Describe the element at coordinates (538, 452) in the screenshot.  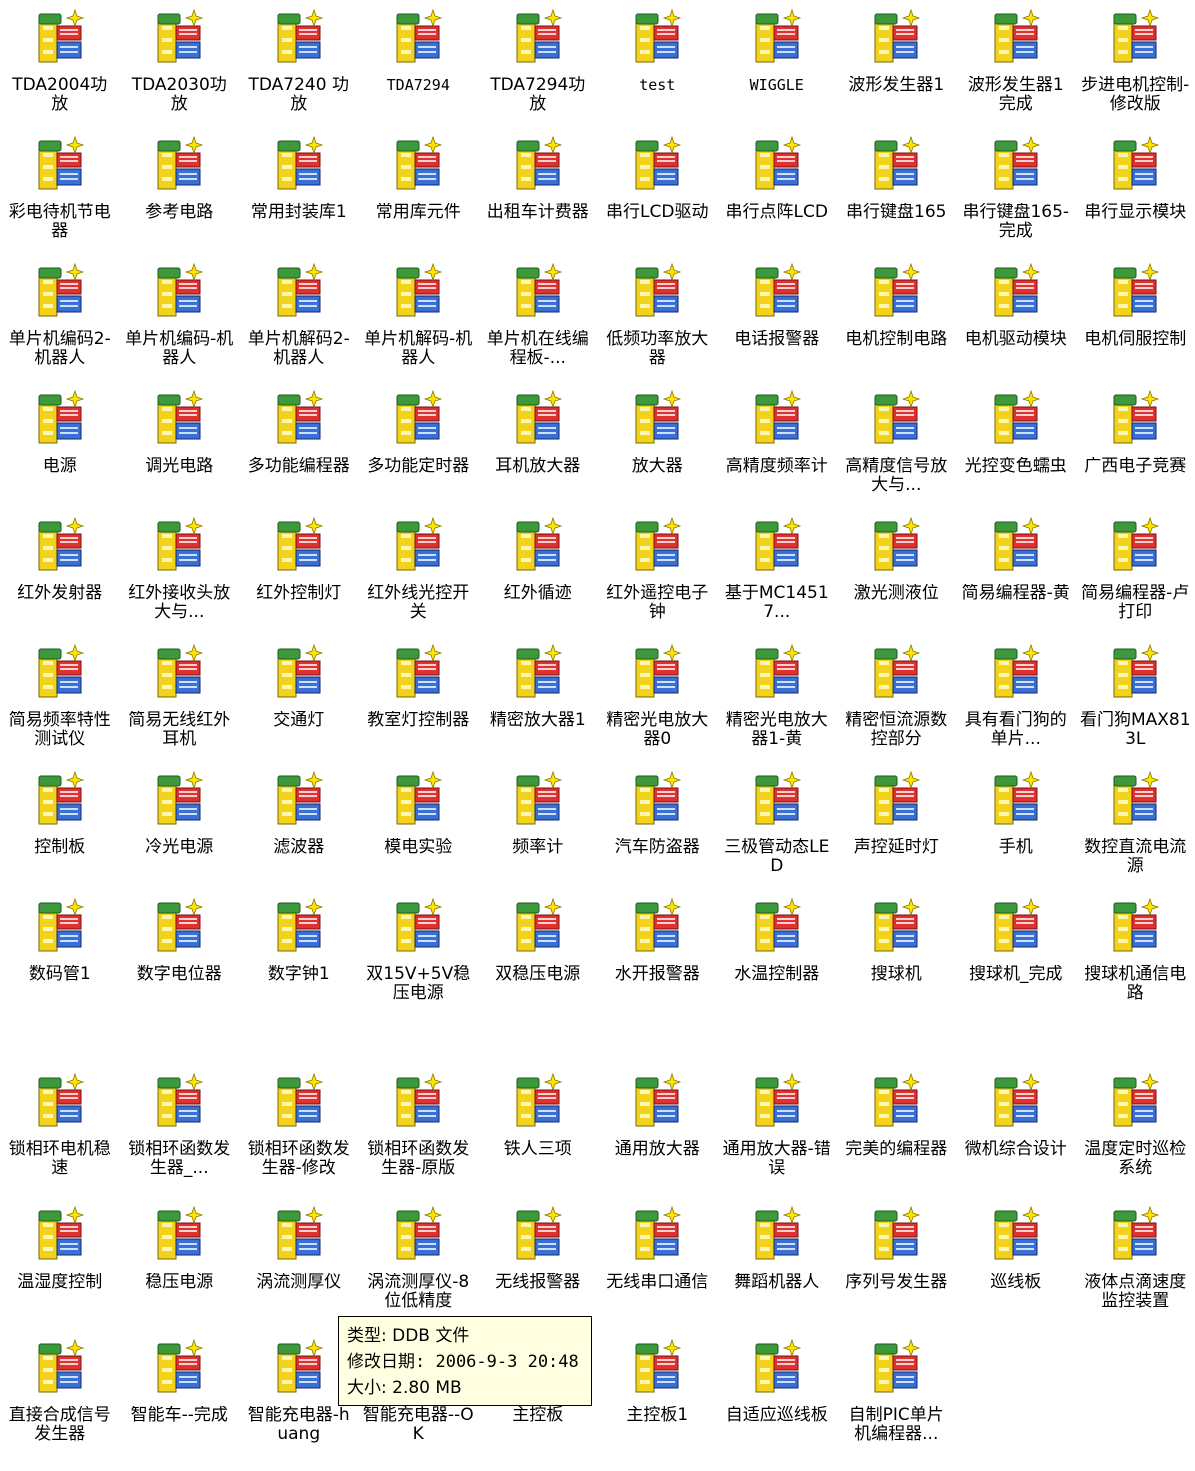
I see `file-item: 耳机放大器` at that location.